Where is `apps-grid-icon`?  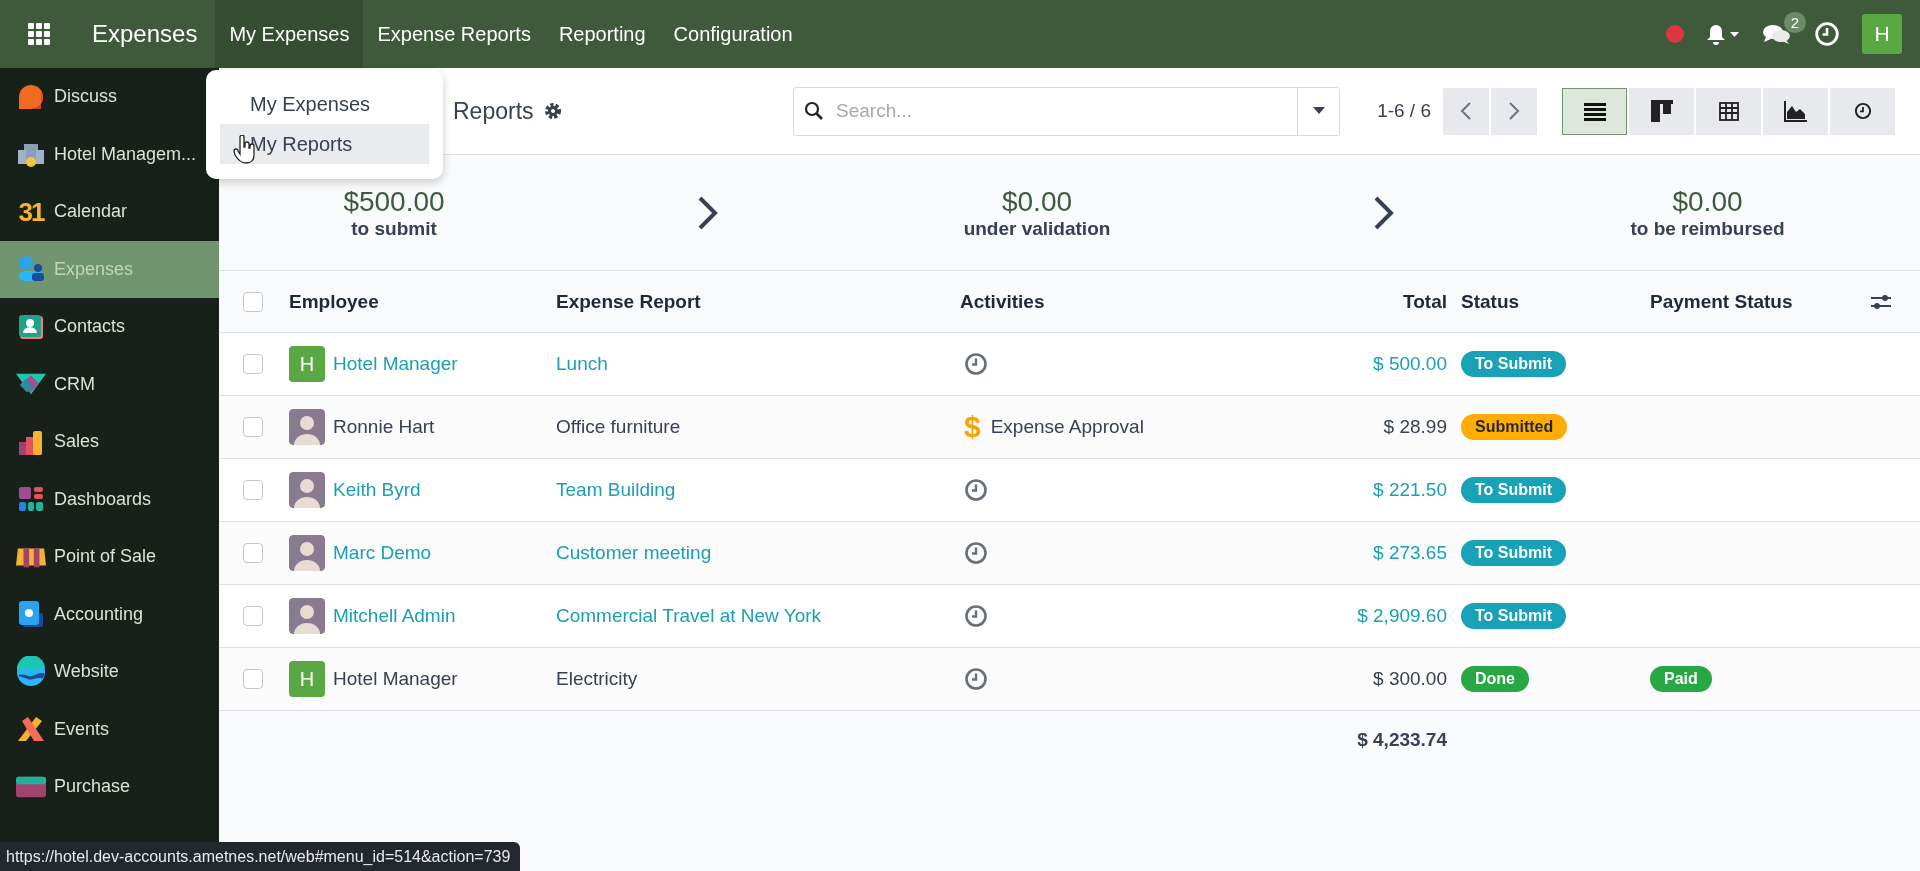 apps-grid-icon is located at coordinates (39, 34).